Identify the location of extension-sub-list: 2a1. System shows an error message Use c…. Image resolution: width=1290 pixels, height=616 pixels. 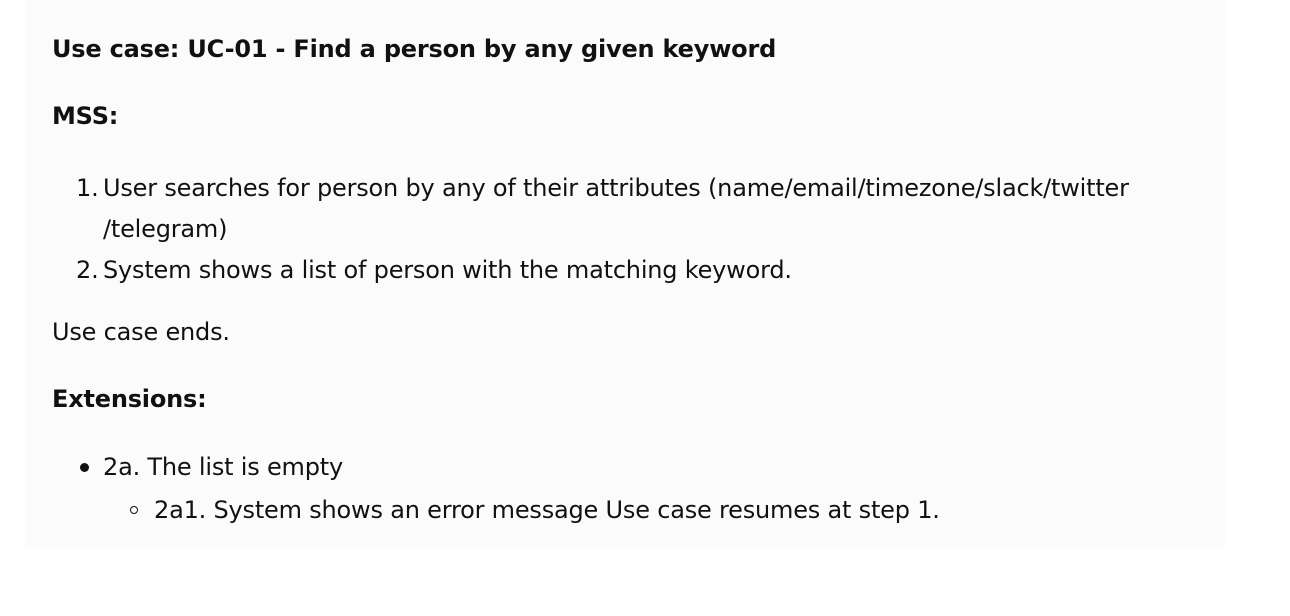
(652, 510).